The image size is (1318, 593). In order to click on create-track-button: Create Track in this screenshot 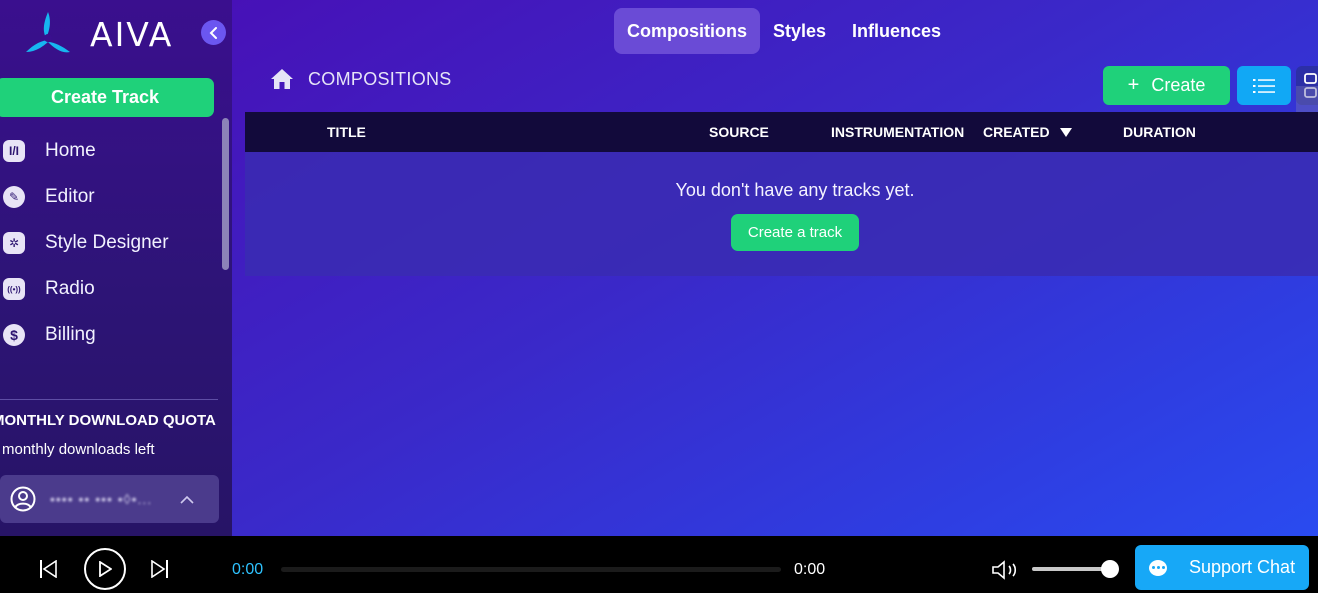, I will do `click(107, 97)`.